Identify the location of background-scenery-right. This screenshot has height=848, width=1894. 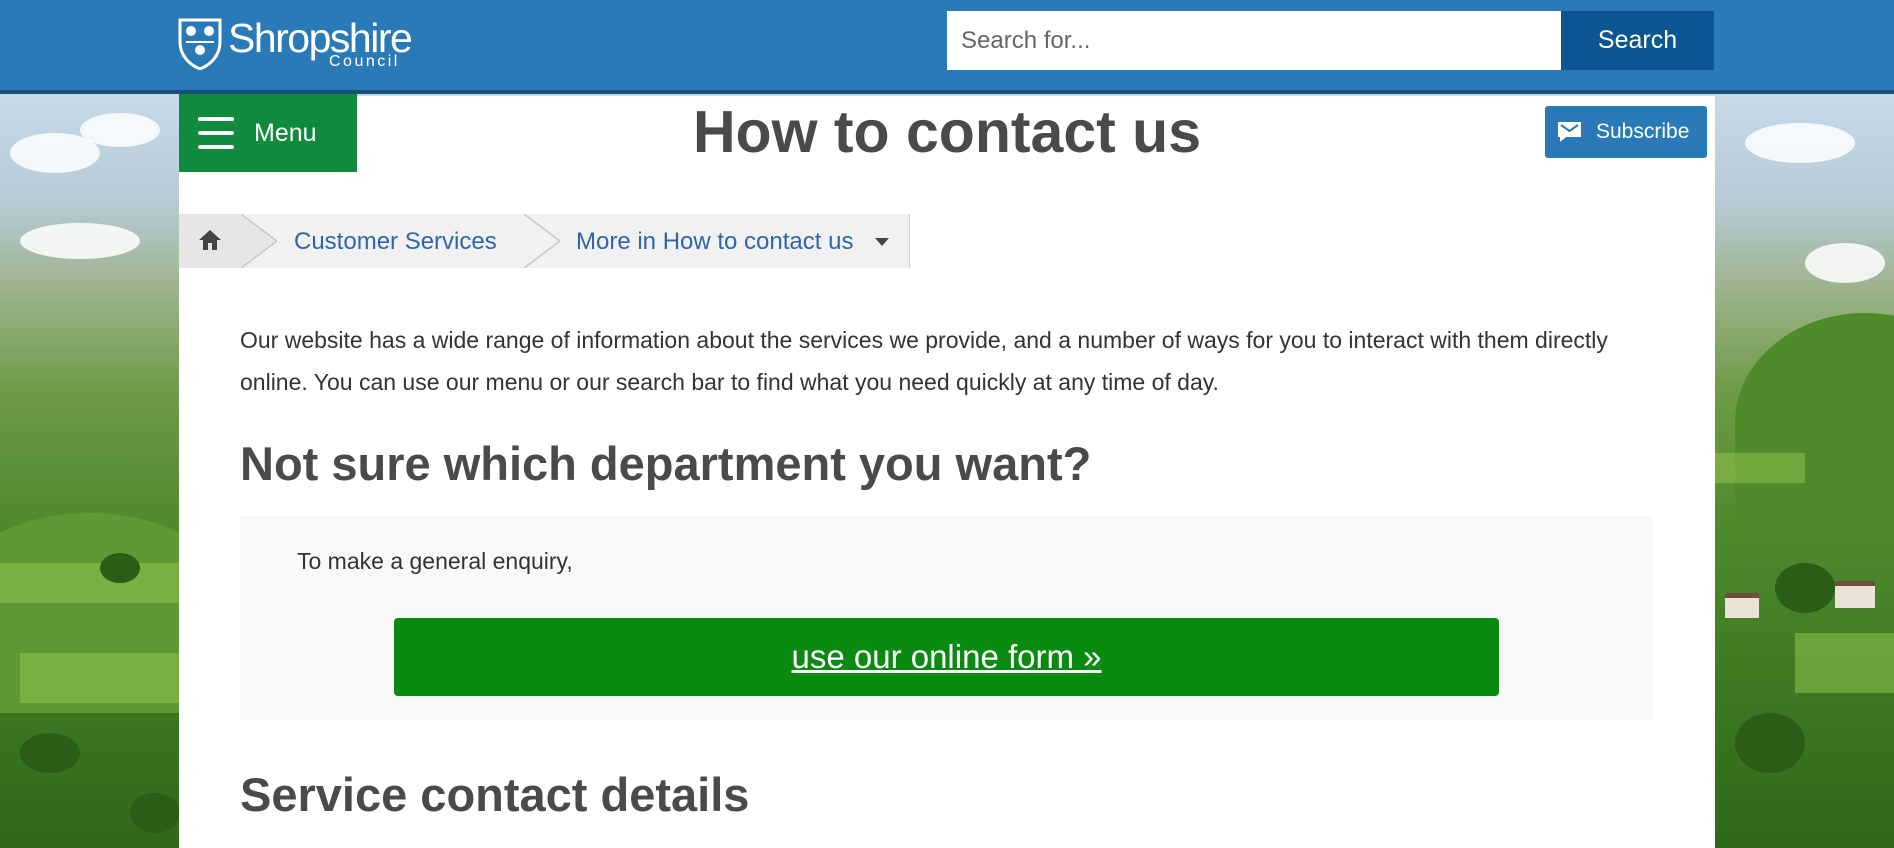
(1804, 470).